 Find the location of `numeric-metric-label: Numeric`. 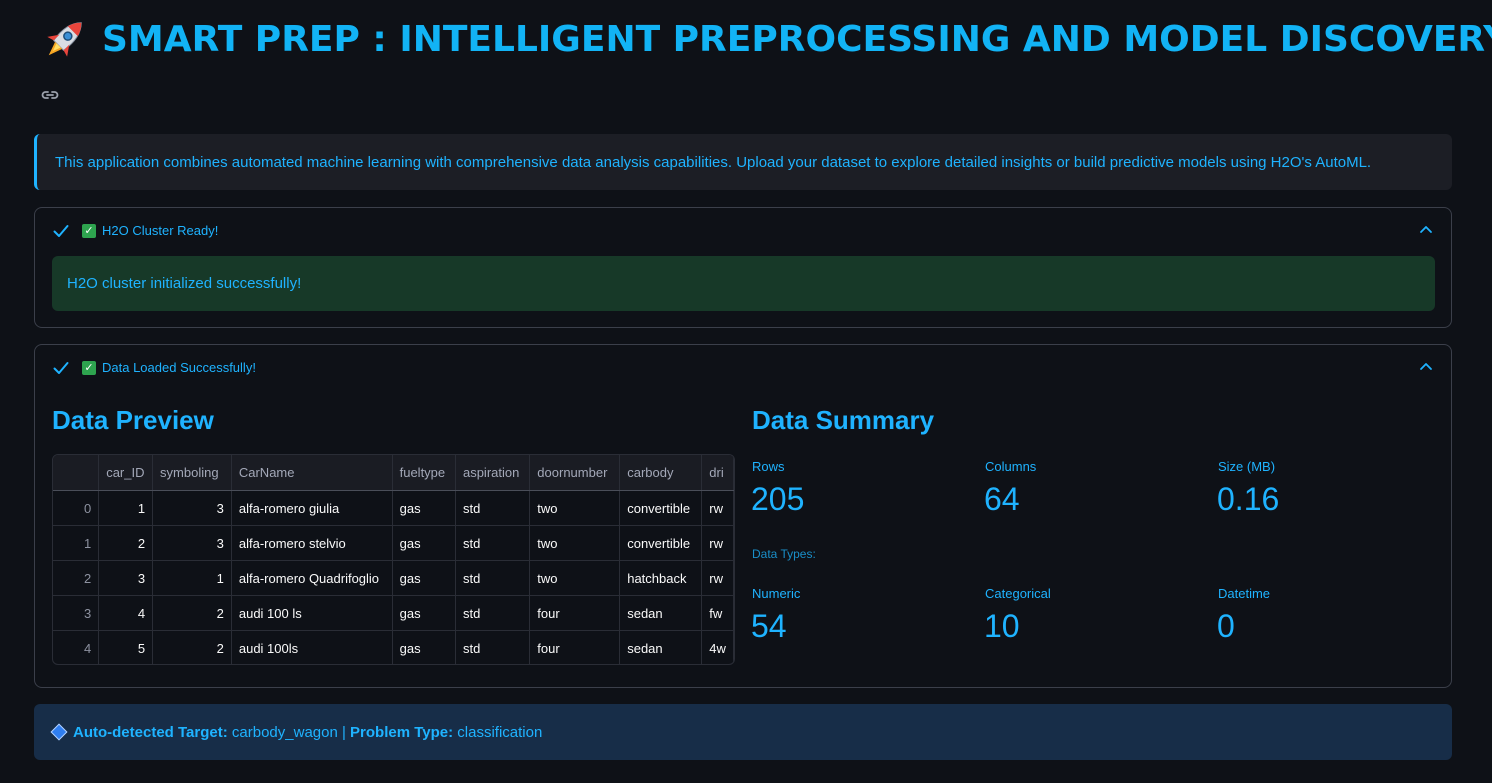

numeric-metric-label: Numeric is located at coordinates (776, 593).